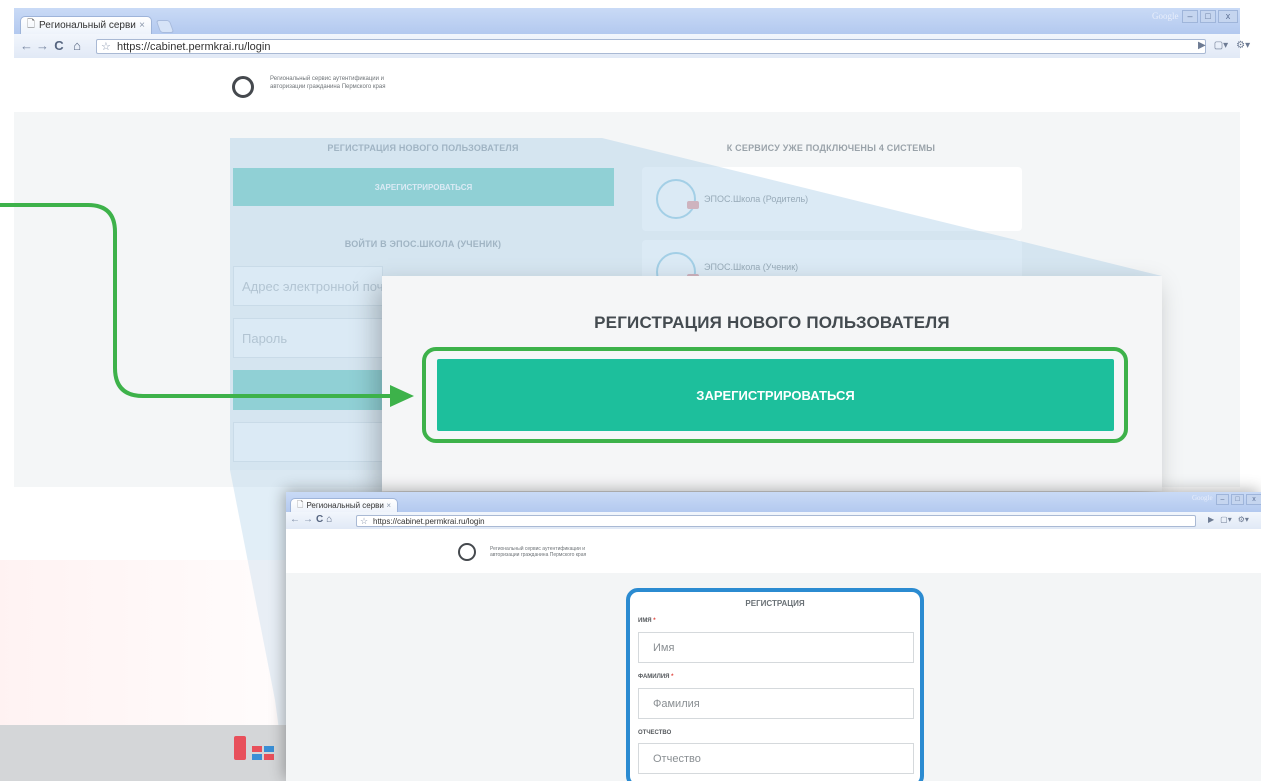 Image resolution: width=1261 pixels, height=781 pixels. Describe the element at coordinates (1222, 499) in the screenshot. I see `minimize-button: –` at that location.